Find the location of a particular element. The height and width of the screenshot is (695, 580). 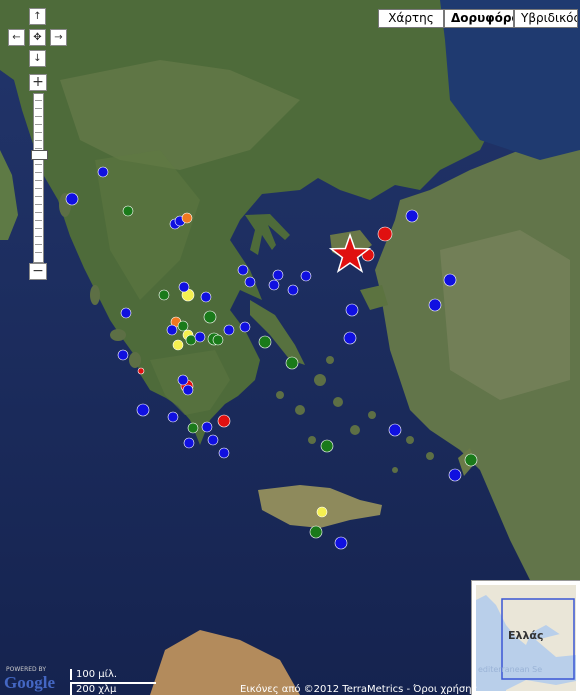

overview-map: Ελλάς editerranean Se is located at coordinates (525, 637).